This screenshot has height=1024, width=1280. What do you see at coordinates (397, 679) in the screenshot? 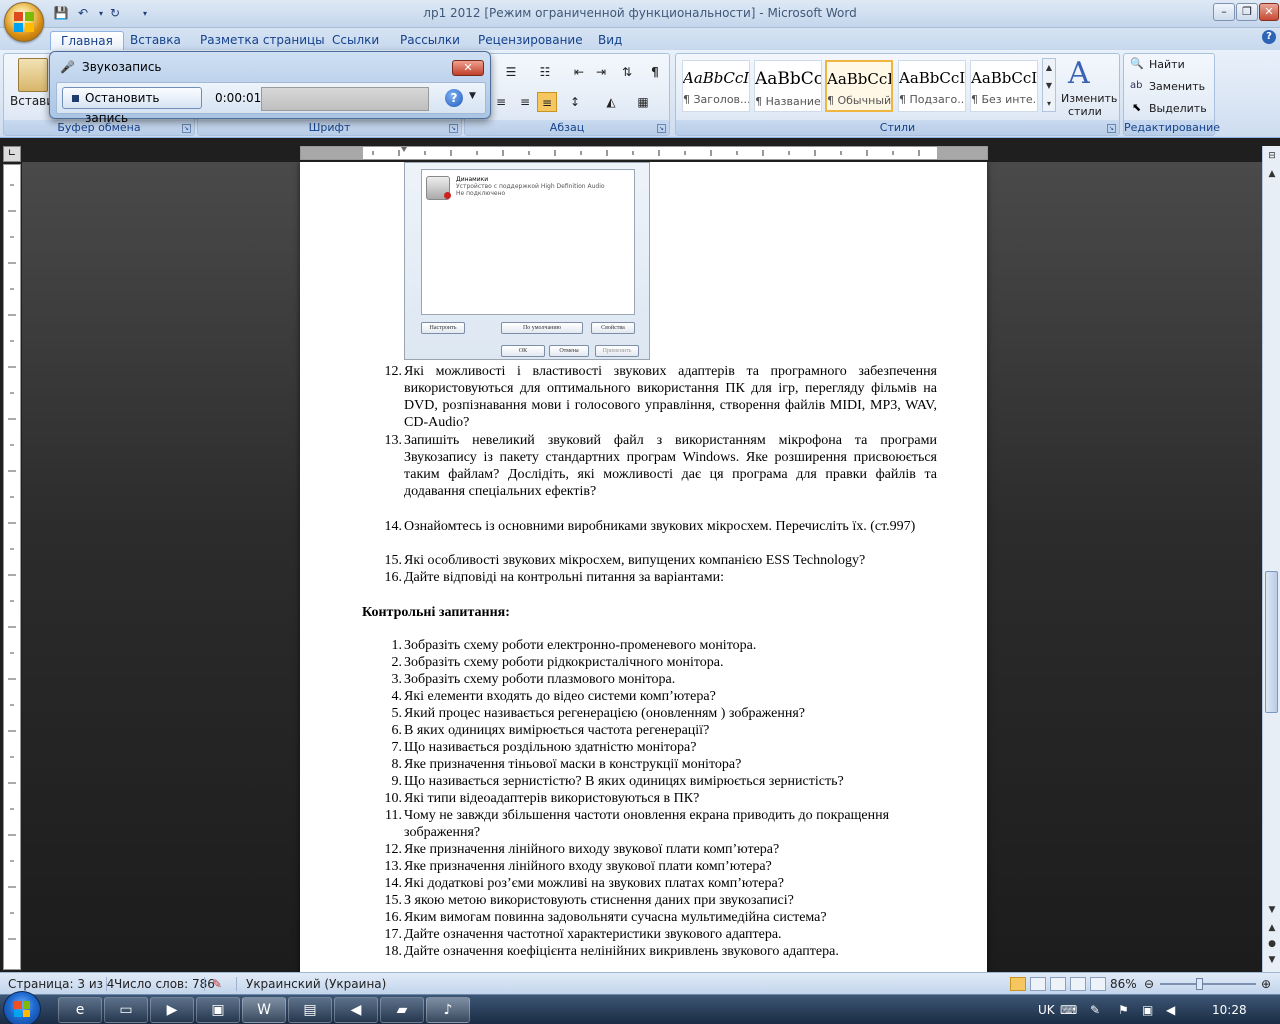
I see `list-item-number: 3.` at bounding box center [397, 679].